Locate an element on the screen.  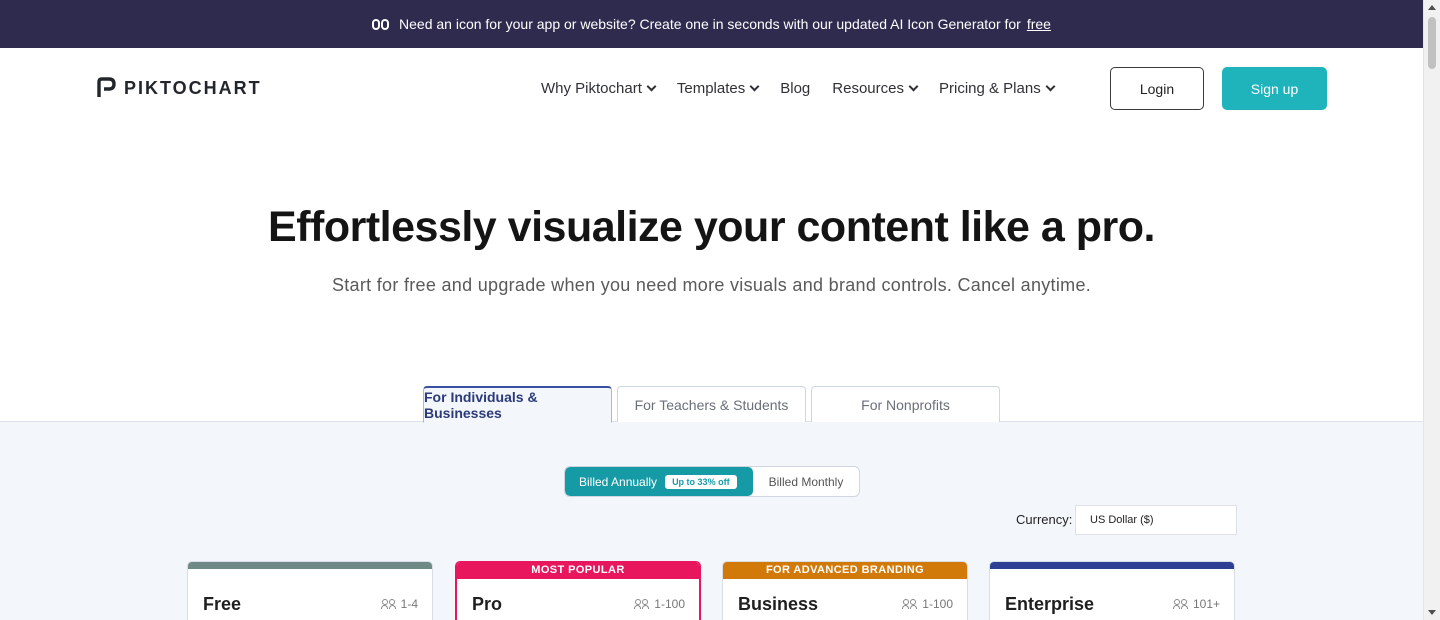
menu-templates: Templates is located at coordinates (718, 88).